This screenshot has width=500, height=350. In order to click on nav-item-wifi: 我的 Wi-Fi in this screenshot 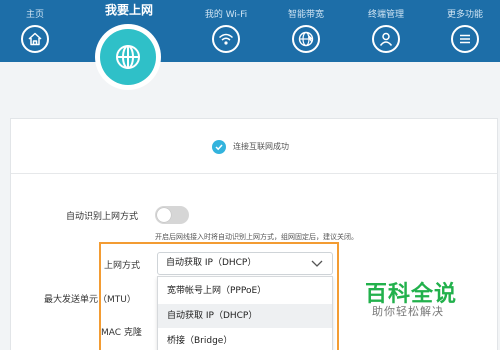, I will do `click(226, 31)`.